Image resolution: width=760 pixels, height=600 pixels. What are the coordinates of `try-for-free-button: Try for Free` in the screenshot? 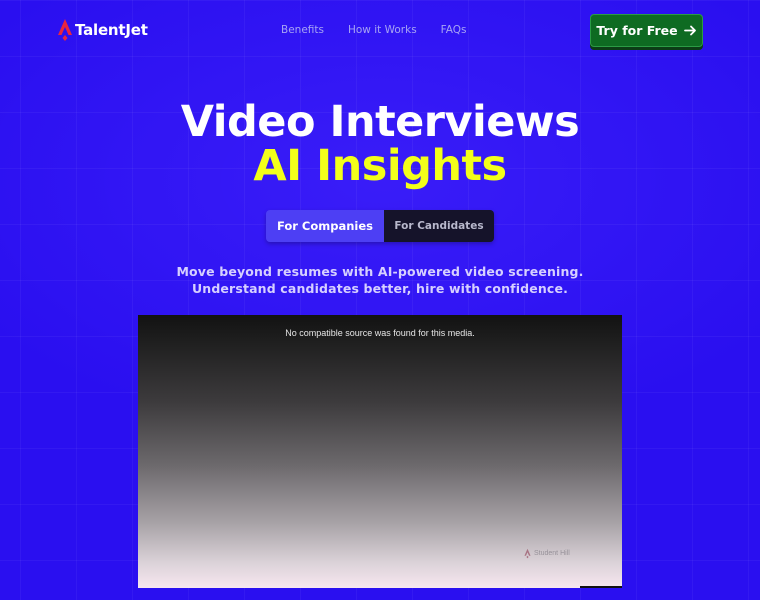 It's located at (646, 30).